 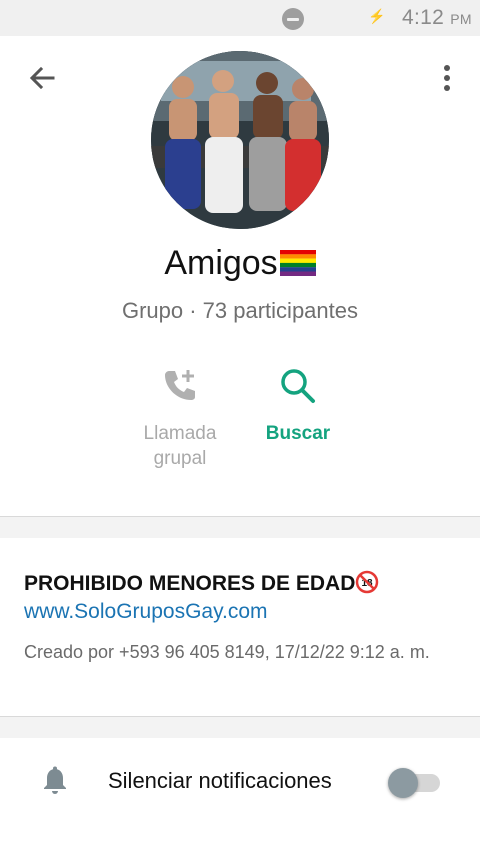 I want to click on group-subtitle: Grupo · 73 participantes, so click(x=240, y=310).